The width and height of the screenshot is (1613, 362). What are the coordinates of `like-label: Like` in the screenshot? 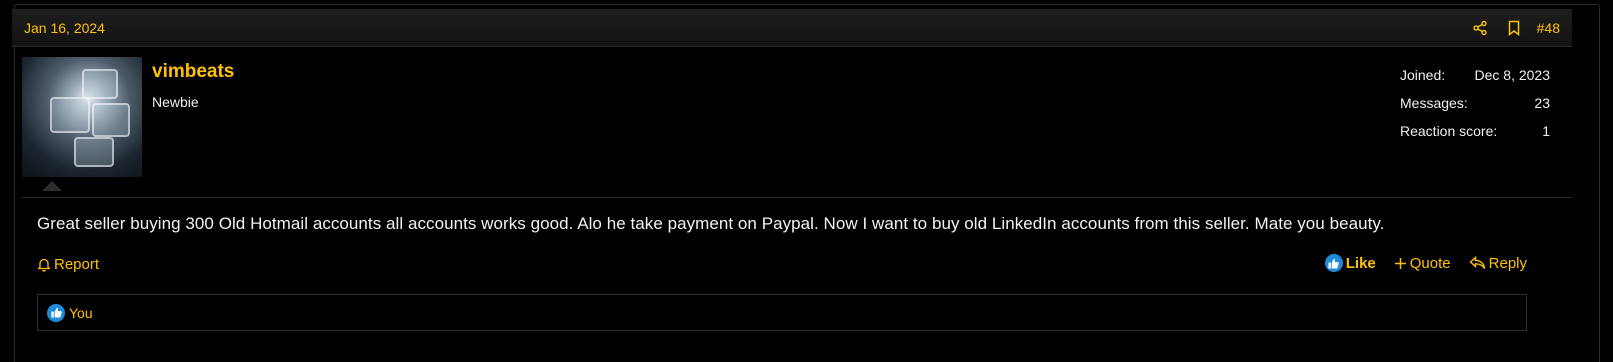 It's located at (1360, 263).